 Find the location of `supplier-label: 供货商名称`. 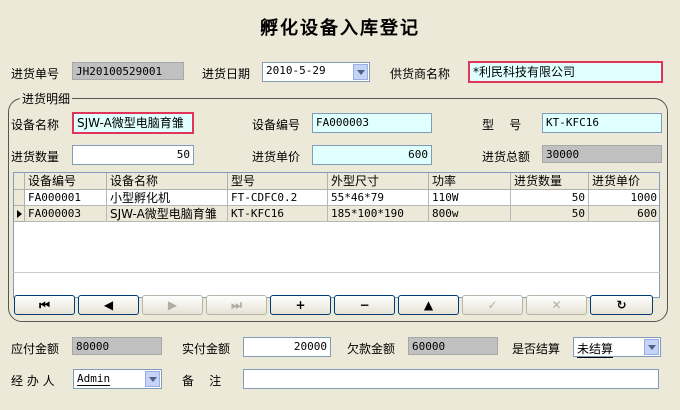

supplier-label: 供货商名称 is located at coordinates (420, 74).